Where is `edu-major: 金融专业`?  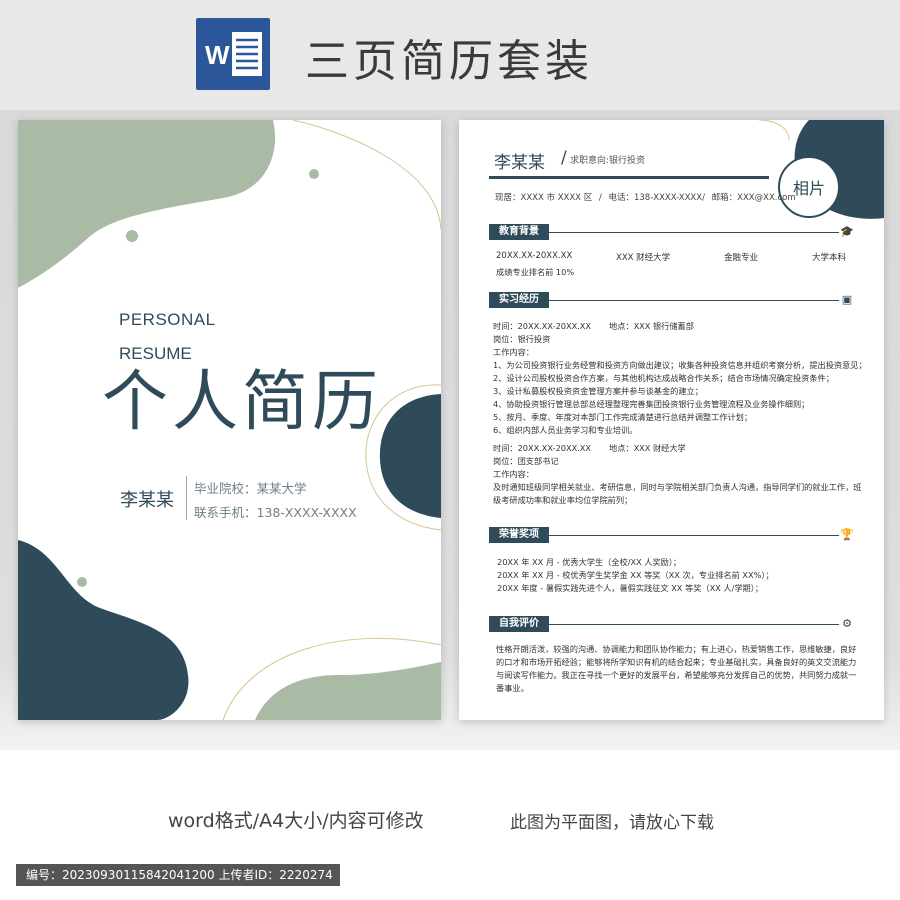
edu-major: 金融专业 is located at coordinates (741, 258).